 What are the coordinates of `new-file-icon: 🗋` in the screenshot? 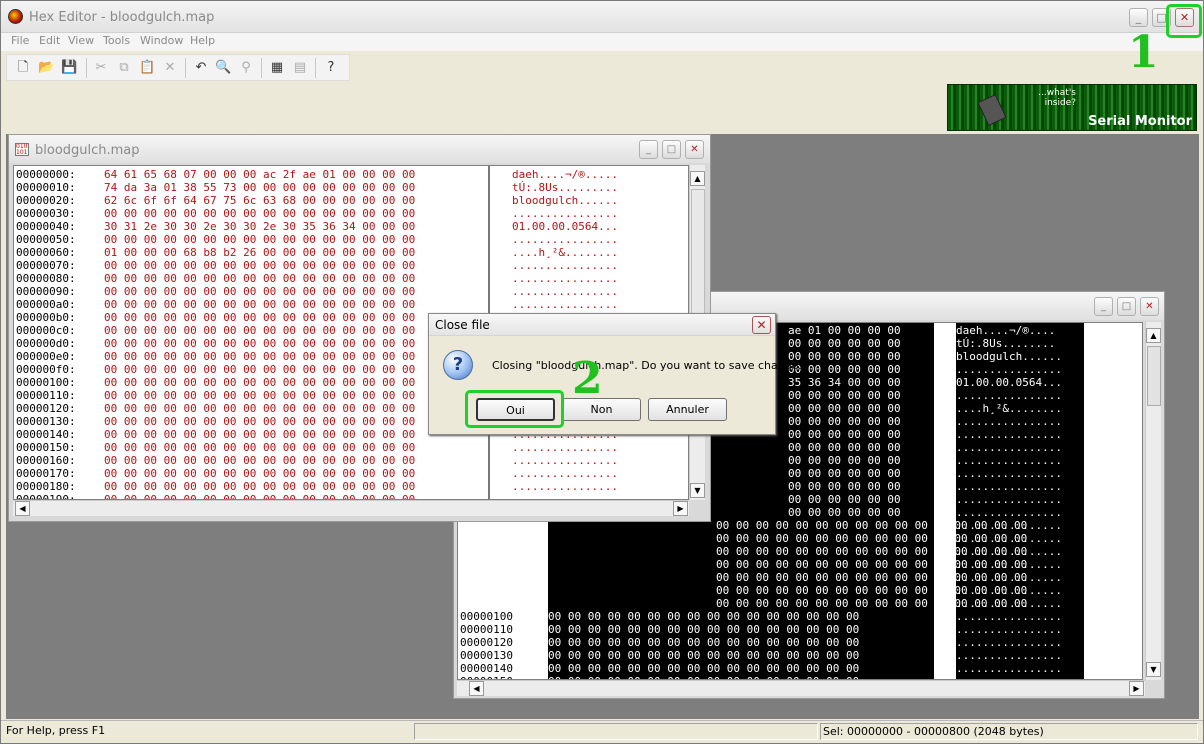 It's located at (23, 68).